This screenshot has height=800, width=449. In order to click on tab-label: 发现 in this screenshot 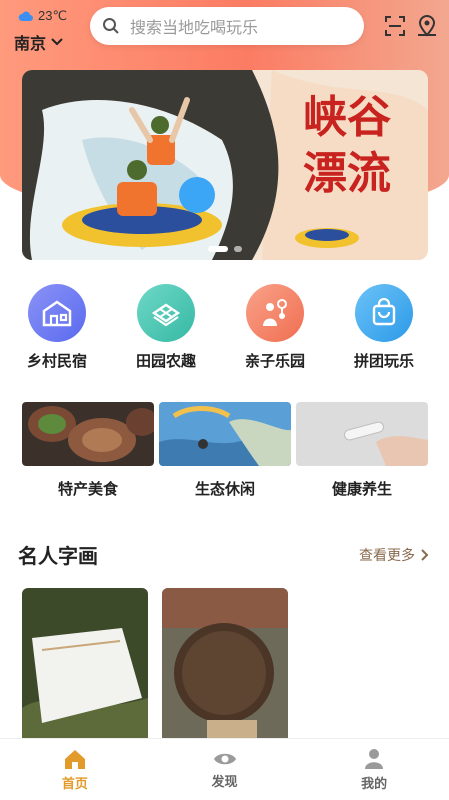, I will do `click(224, 781)`.